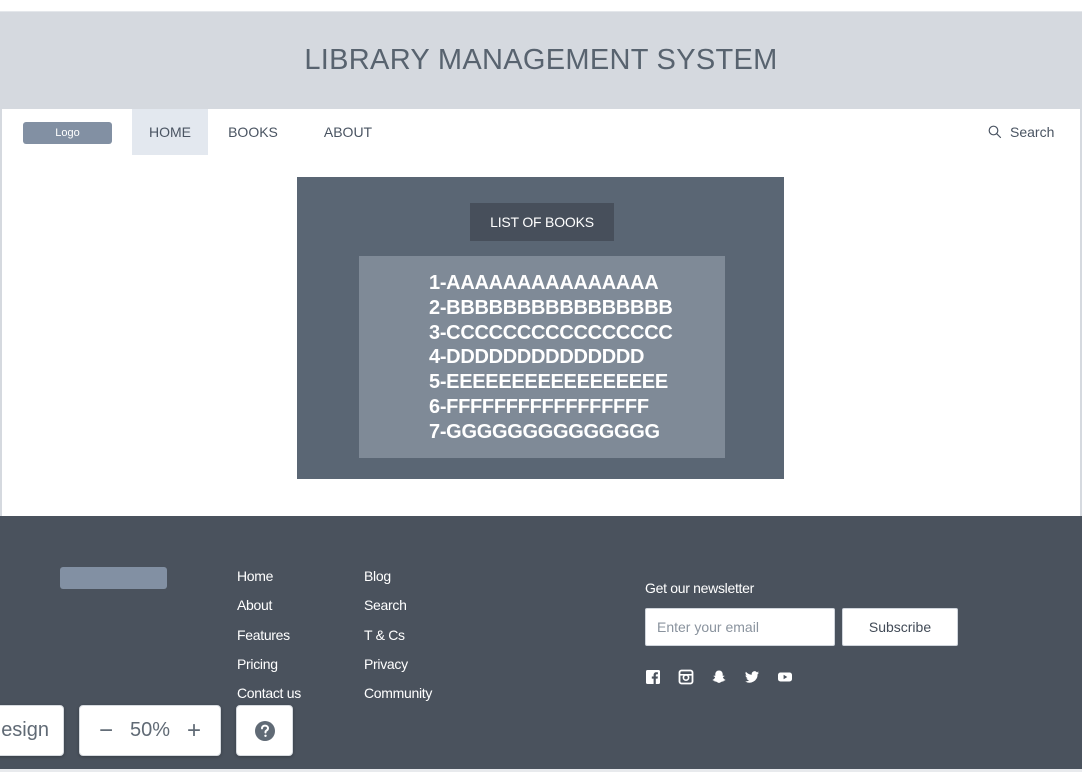 The width and height of the screenshot is (1082, 772). What do you see at coordinates (653, 677) in the screenshot?
I see `facebook-icon` at bounding box center [653, 677].